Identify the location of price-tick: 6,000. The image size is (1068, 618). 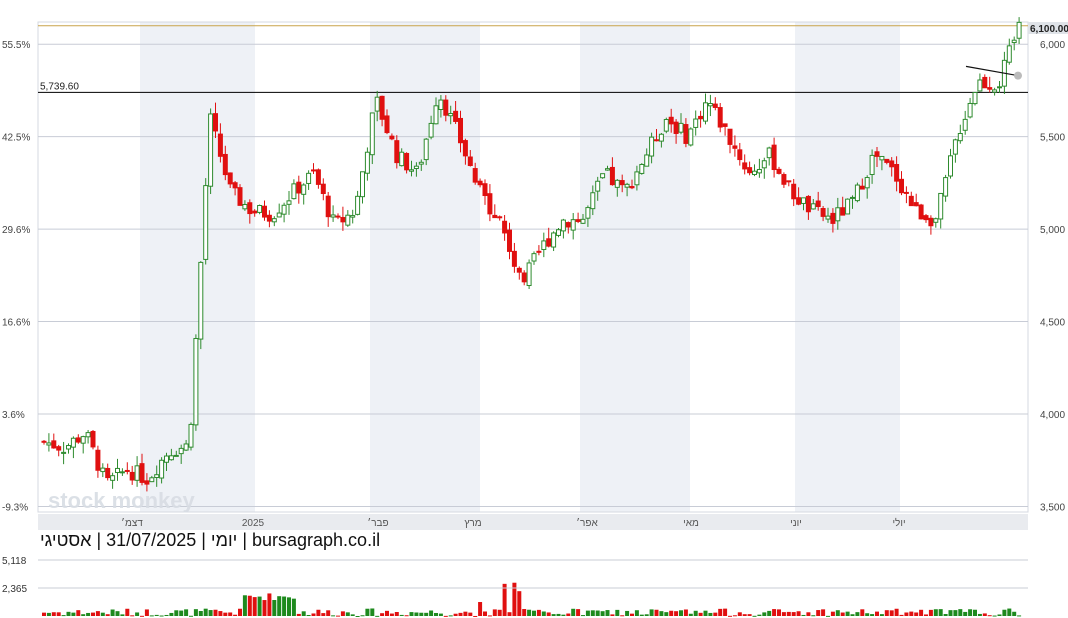
(1052, 45).